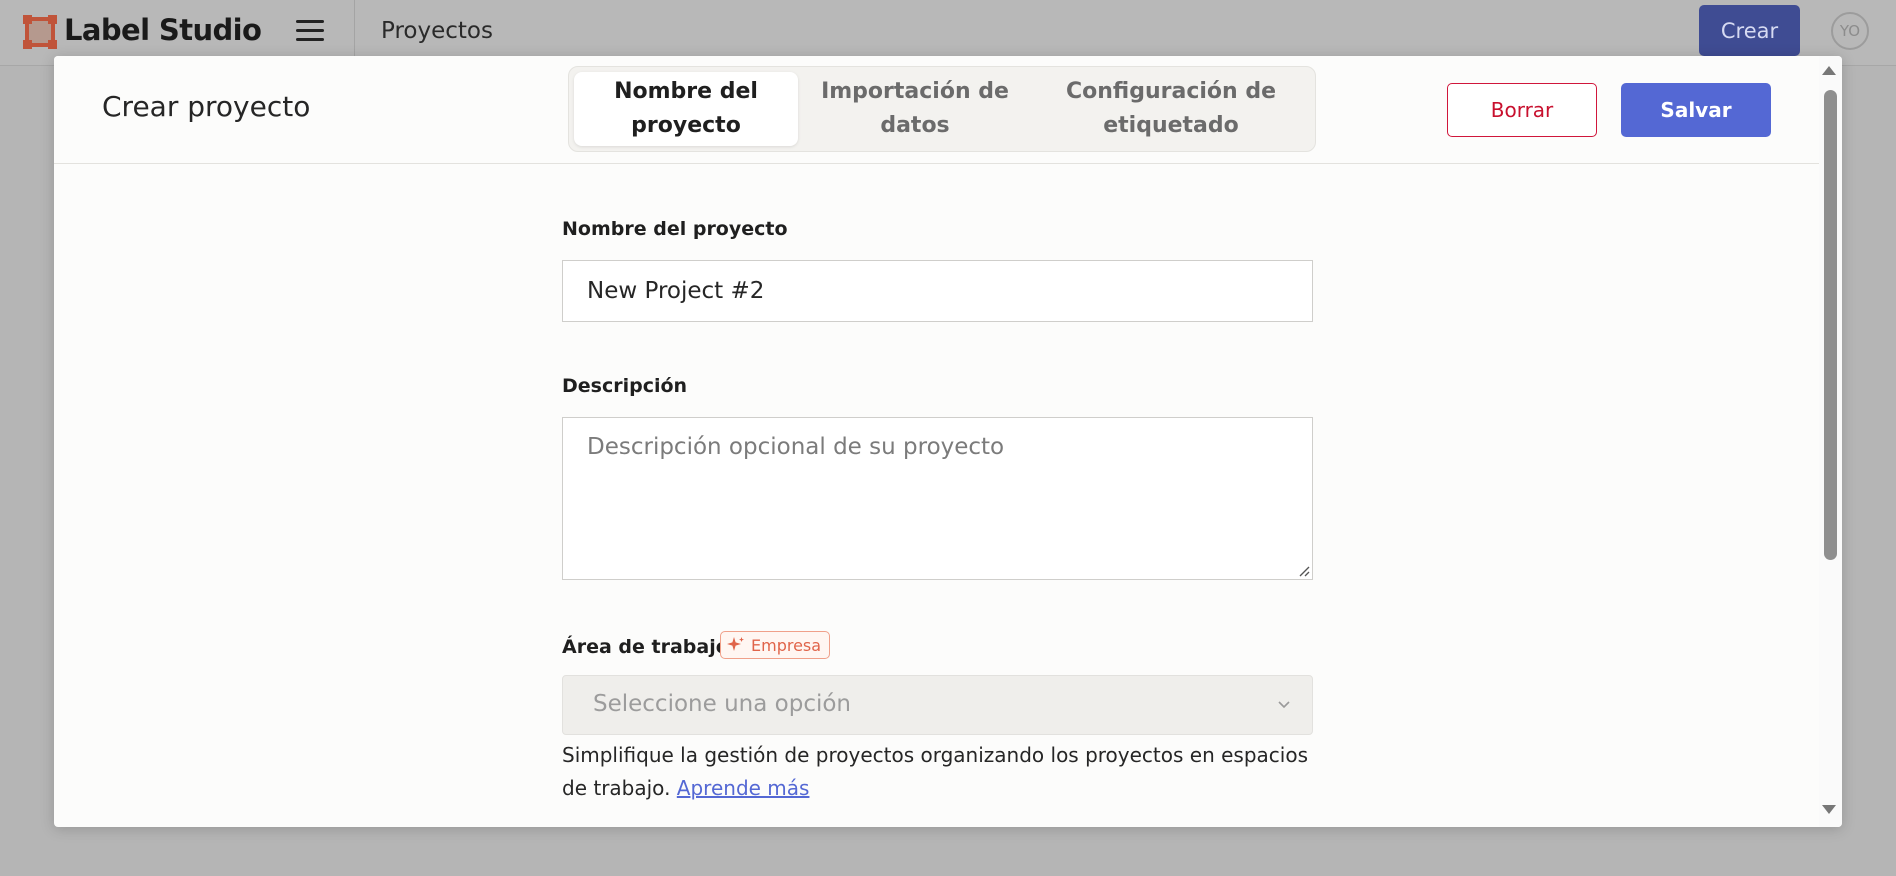 This screenshot has width=1896, height=876. I want to click on create-project-button: Crear, so click(1749, 30).